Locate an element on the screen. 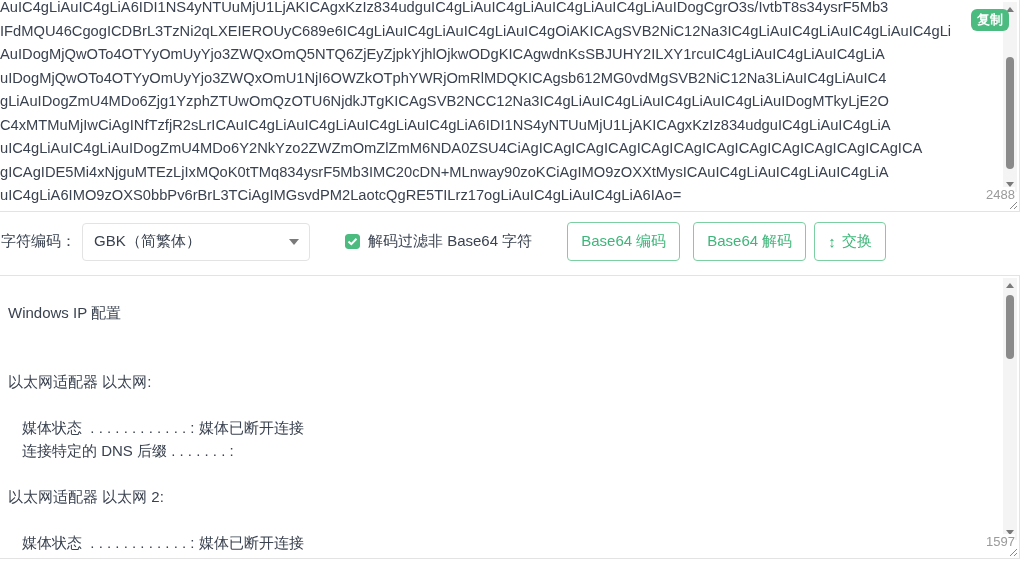 The image size is (1024, 561). encoded-text-line: AuIDogMjQwOTo4OTYyOmUyYjo3ZWQxOmQ5NTQ6ZjEyZjpkYjhlOjkwODgKICAgwdnKsSBJUHY2ILXY1rcuIC4gLiAuIC4gLiAuIC4gLiA is located at coordinates (442, 54).